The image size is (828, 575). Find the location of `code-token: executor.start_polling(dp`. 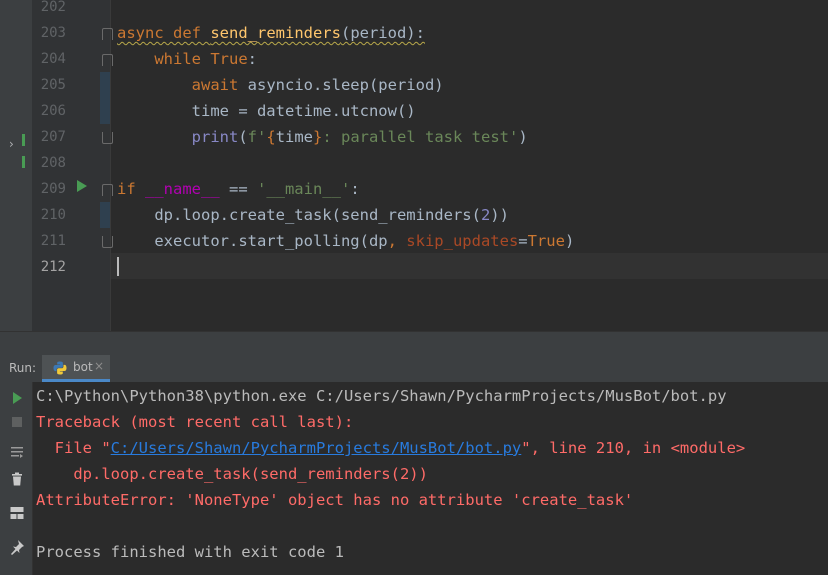

code-token: executor.start_polling(dp is located at coordinates (252, 241).